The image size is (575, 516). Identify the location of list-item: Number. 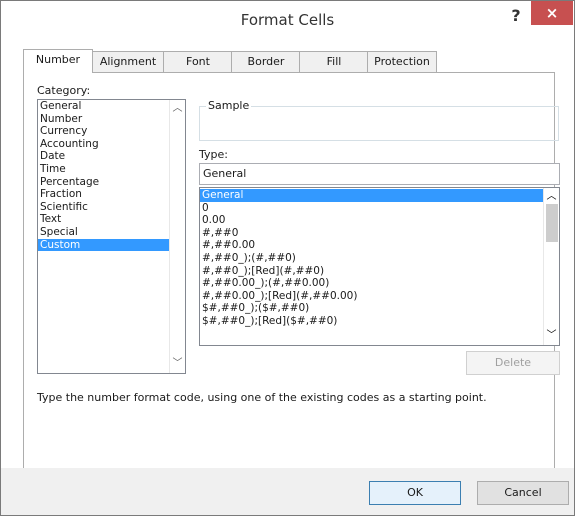
(111, 119).